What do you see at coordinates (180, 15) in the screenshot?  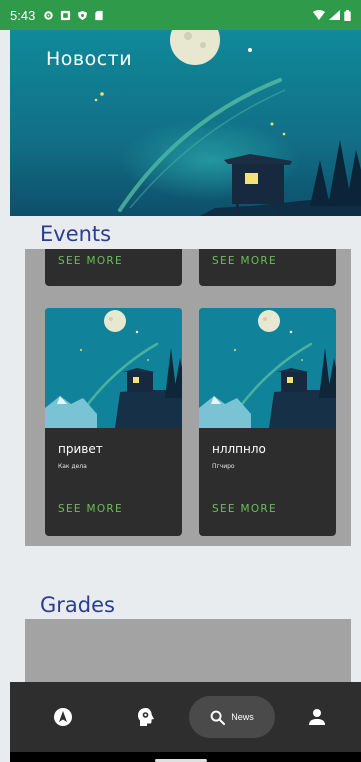 I see `status-bar: 5:43` at bounding box center [180, 15].